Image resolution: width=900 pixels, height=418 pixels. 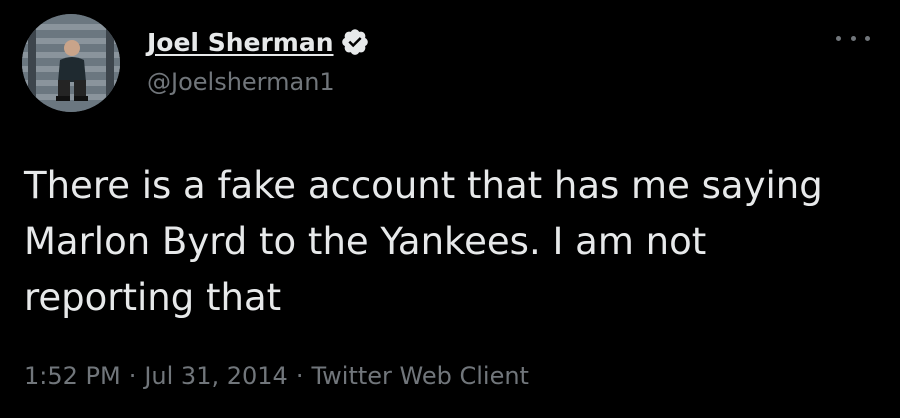 What do you see at coordinates (240, 42) in the screenshot?
I see `author-display-name: Joel Sherman` at bounding box center [240, 42].